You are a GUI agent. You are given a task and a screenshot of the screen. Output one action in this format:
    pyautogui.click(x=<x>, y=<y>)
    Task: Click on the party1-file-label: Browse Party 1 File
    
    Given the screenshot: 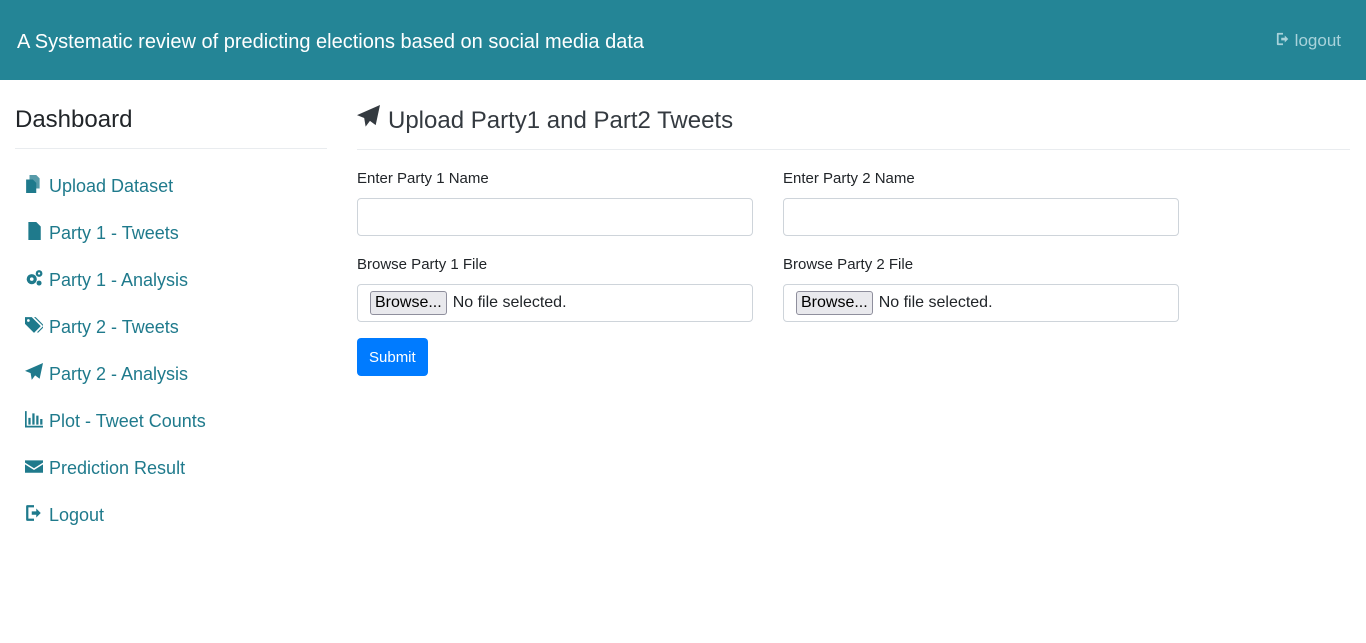 What is the action you would take?
    pyautogui.click(x=422, y=264)
    